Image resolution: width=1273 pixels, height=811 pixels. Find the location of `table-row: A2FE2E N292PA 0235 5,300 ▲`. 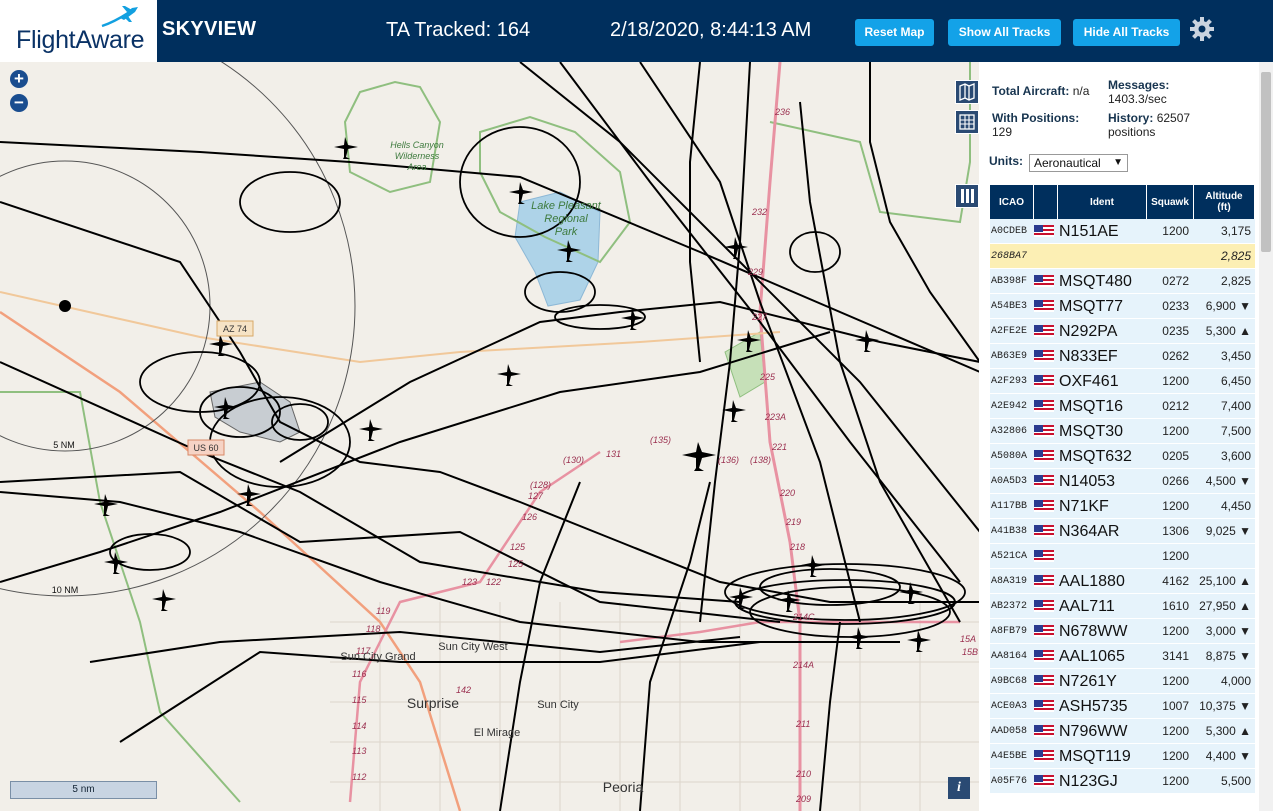

table-row: A2FE2E N292PA 0235 5,300 ▲ is located at coordinates (1122, 331).